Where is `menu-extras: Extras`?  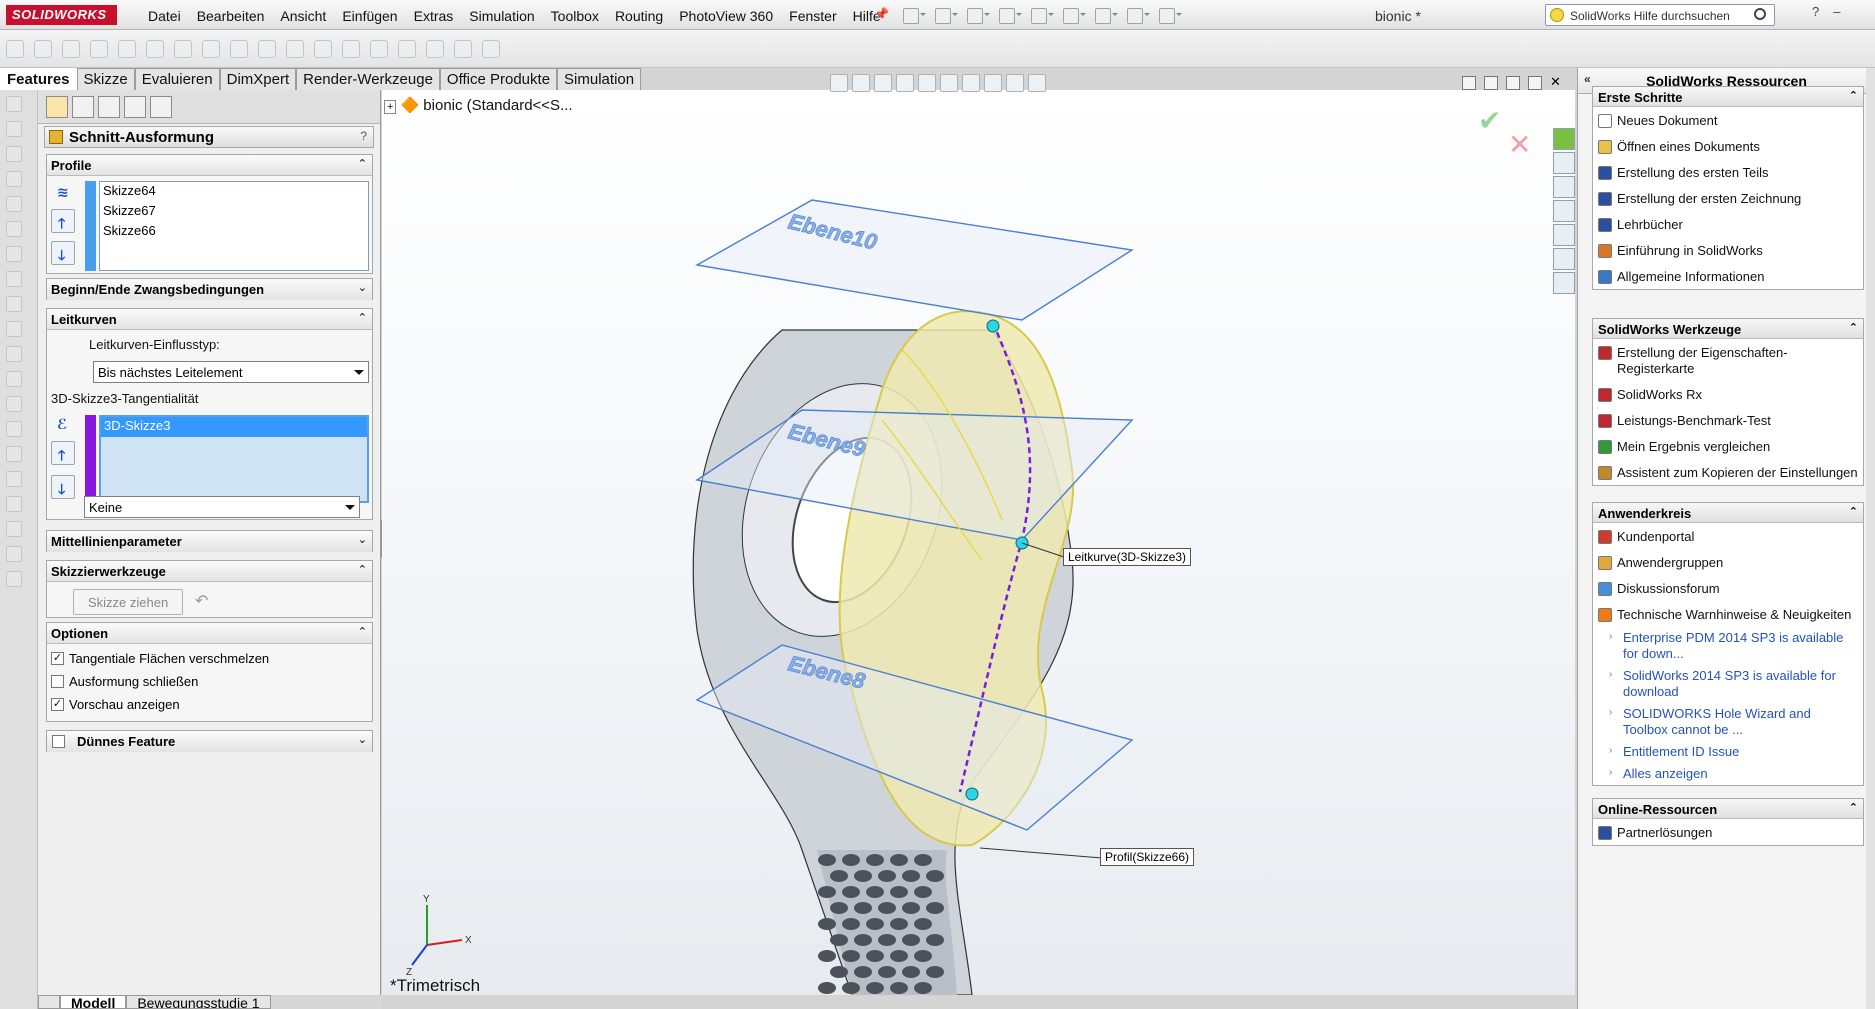
menu-extras: Extras is located at coordinates (434, 15).